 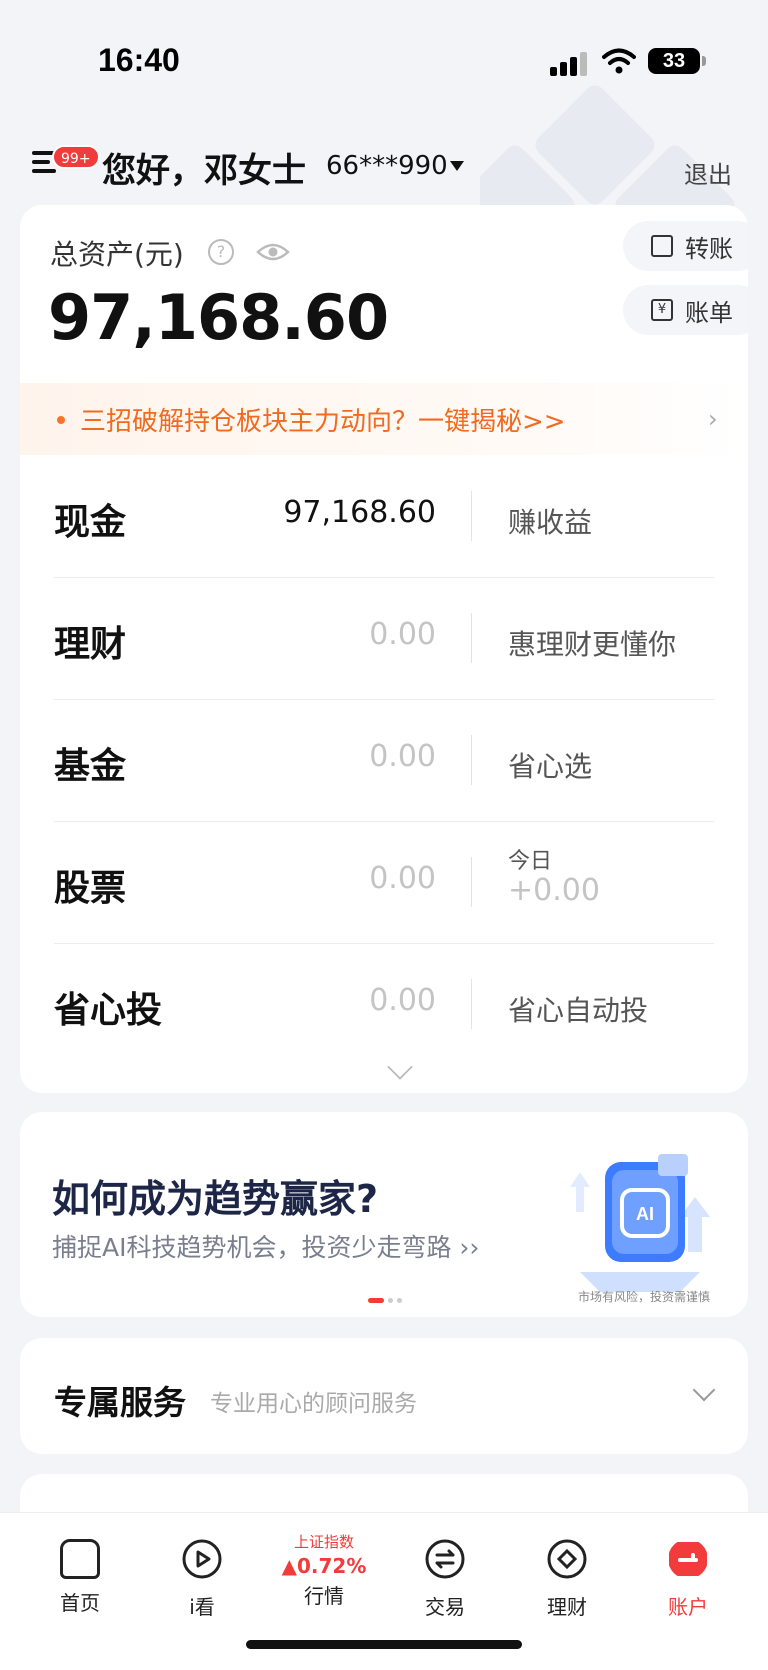 I want to click on signal-icon, so click(x=569, y=64).